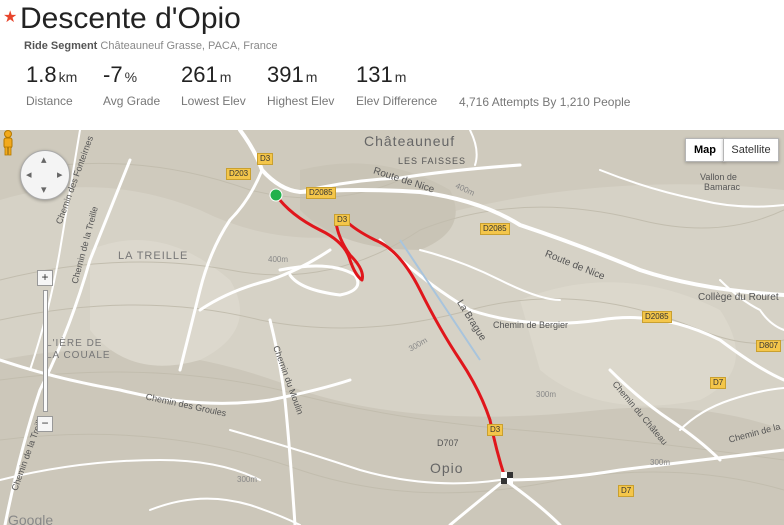 This screenshot has height=525, width=784. Describe the element at coordinates (153, 256) in the screenshot. I see `place-label: LA TREILLE` at that location.